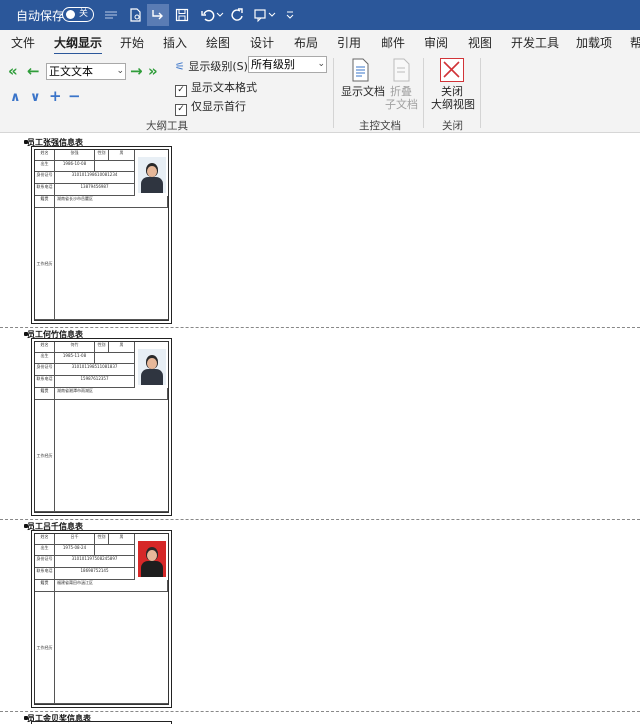  I want to click on move-up-icon: ∧, so click(15, 97).